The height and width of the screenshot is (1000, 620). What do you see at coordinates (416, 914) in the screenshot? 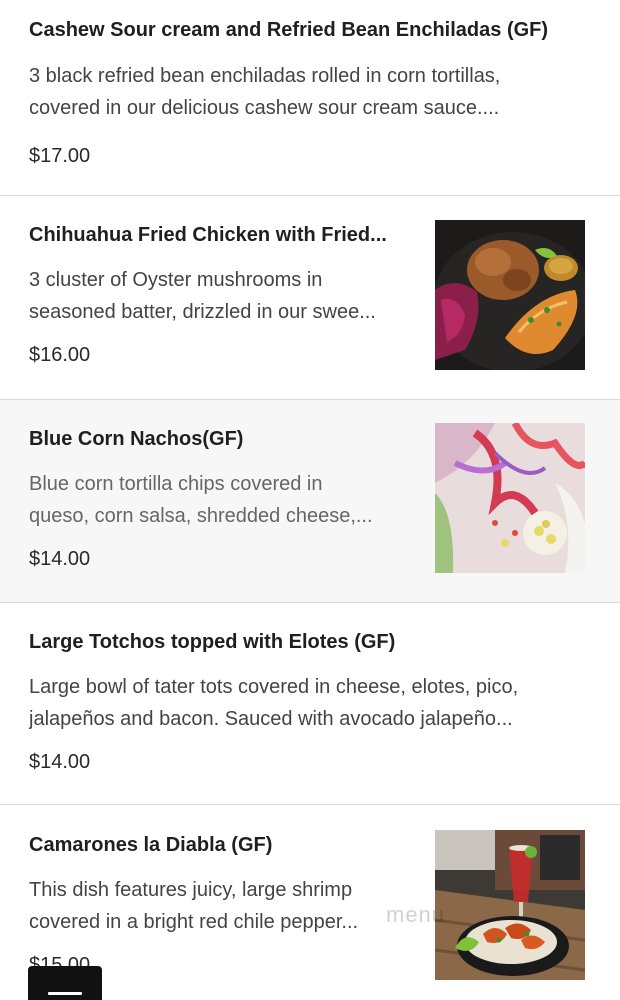
I see `watermark-text: menu` at bounding box center [416, 914].